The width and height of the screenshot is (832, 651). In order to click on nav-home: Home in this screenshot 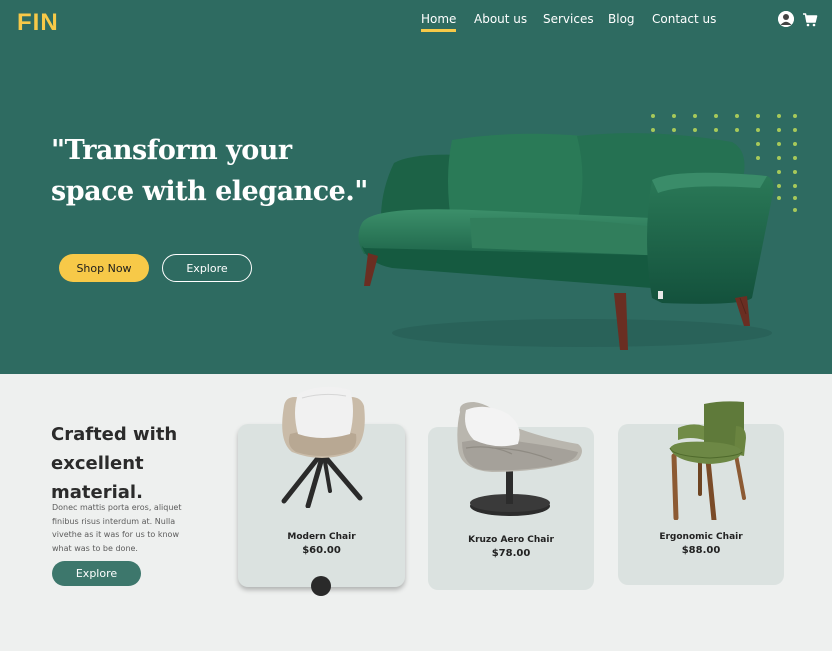, I will do `click(439, 22)`.